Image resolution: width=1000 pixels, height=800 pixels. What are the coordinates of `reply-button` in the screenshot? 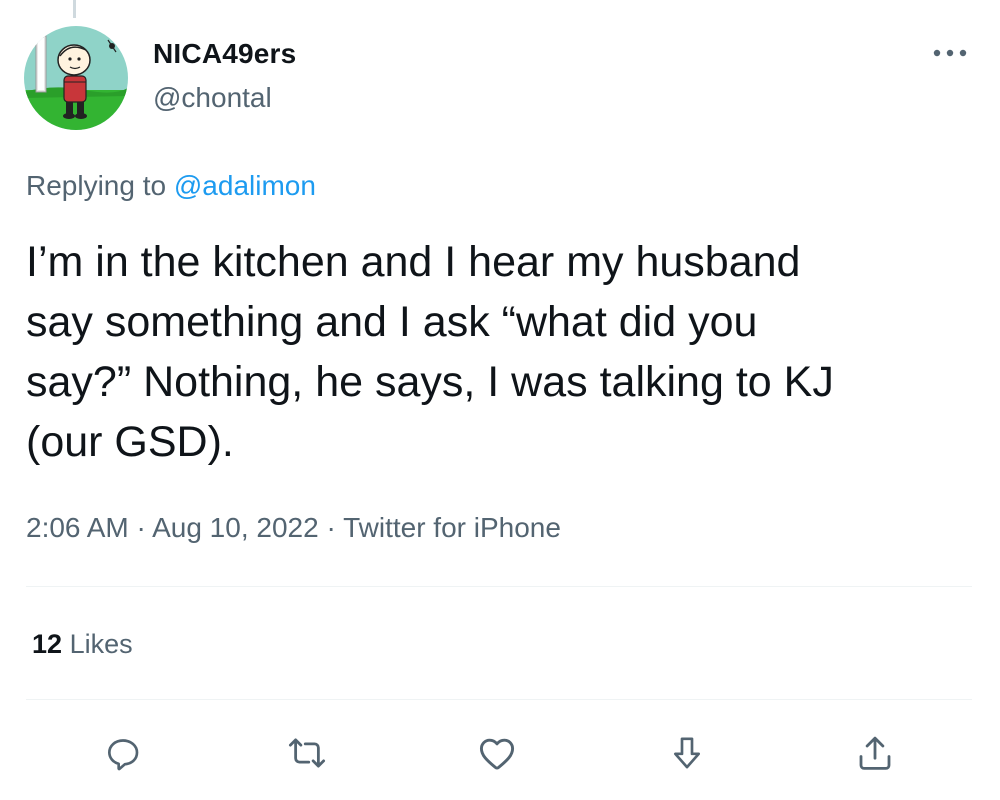 It's located at (123, 753).